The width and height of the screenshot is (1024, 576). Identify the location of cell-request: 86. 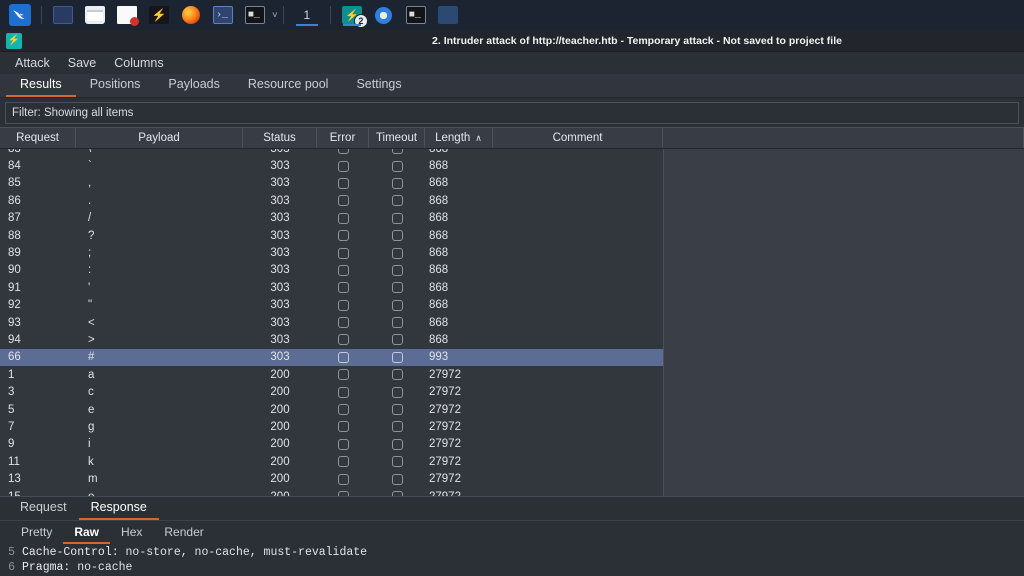
(14, 200).